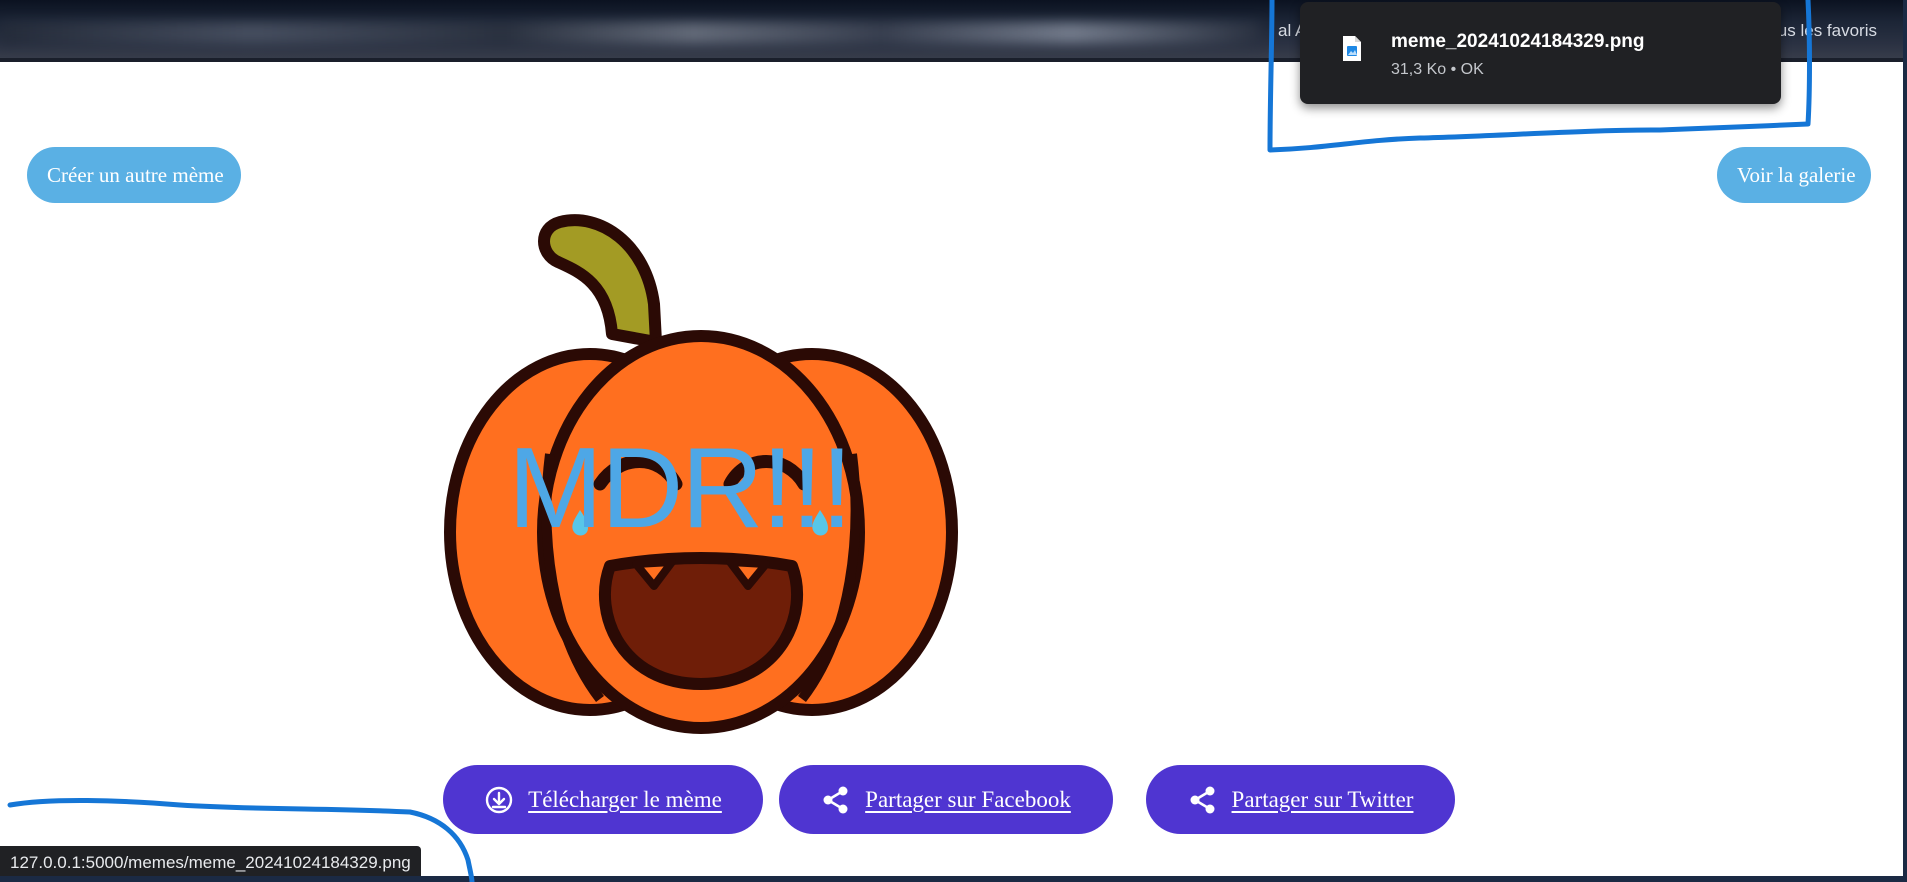 The width and height of the screenshot is (1907, 882). What do you see at coordinates (680, 488) in the screenshot?
I see `meme-caption: MDR!!!` at bounding box center [680, 488].